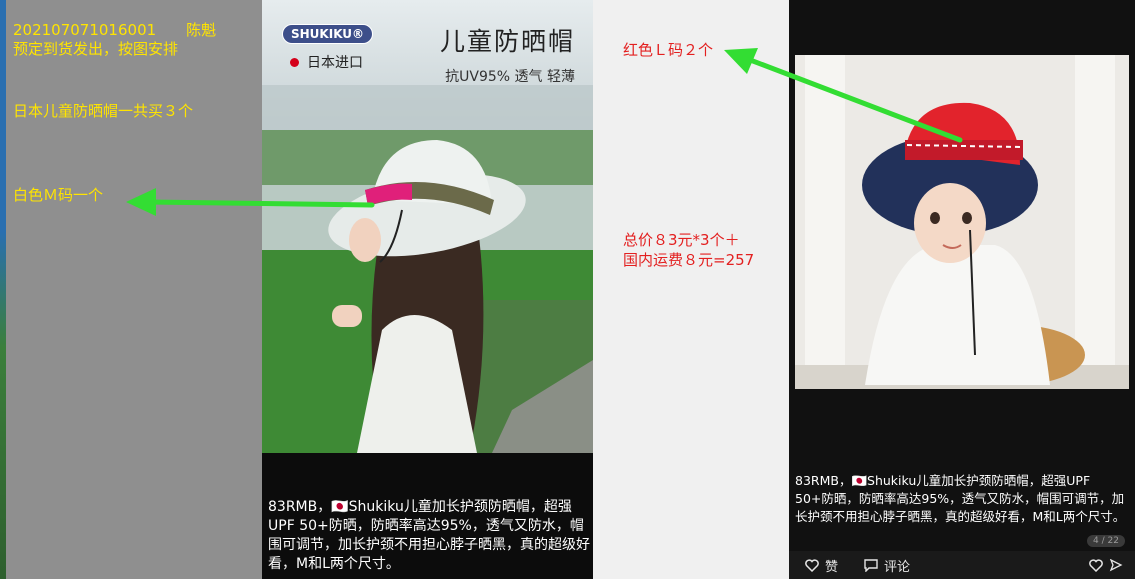  What do you see at coordinates (681, 240) in the screenshot?
I see `price-note-line1: 总价８3元*3个＋` at bounding box center [681, 240].